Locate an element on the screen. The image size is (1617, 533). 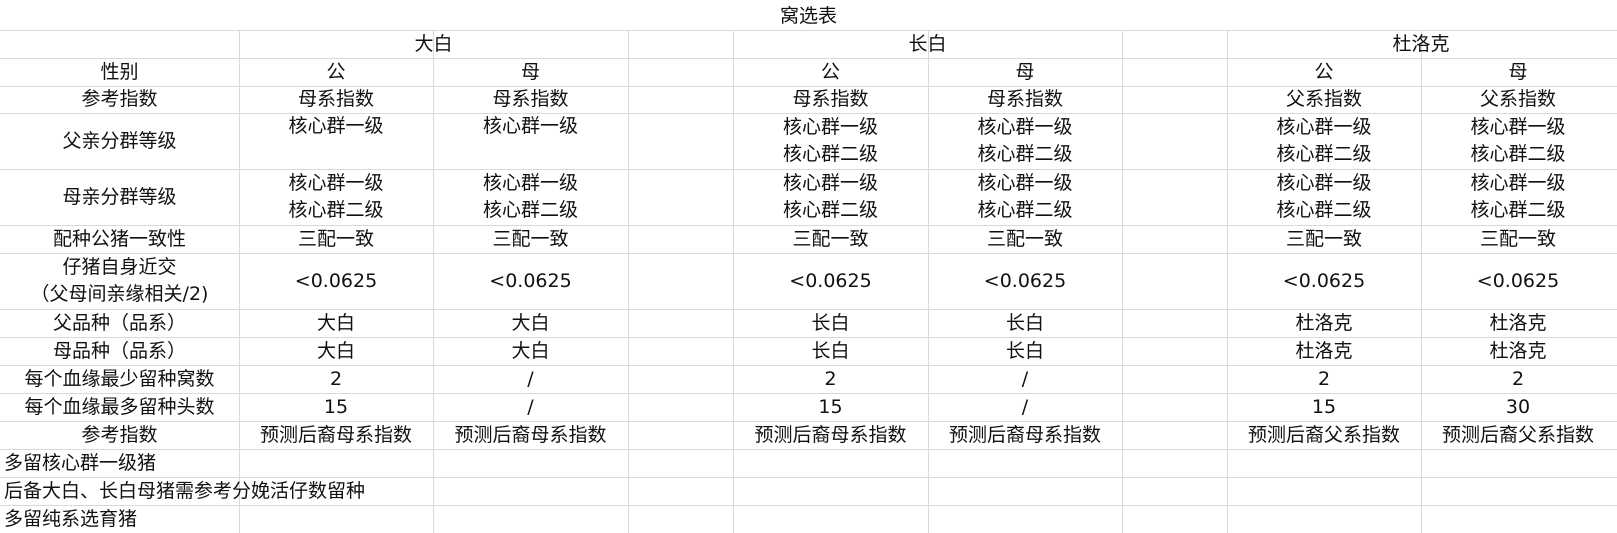
cell-duroc-sow-inbreeding: <0.0625 is located at coordinates (1518, 281).